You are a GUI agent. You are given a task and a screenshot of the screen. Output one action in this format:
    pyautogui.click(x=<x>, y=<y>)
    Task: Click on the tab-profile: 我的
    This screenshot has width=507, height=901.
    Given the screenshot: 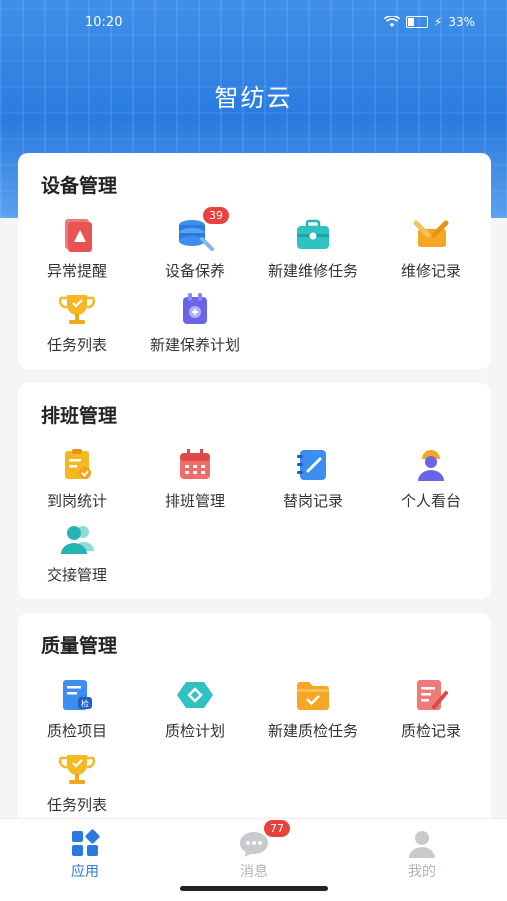 What is the action you would take?
    pyautogui.click(x=422, y=855)
    